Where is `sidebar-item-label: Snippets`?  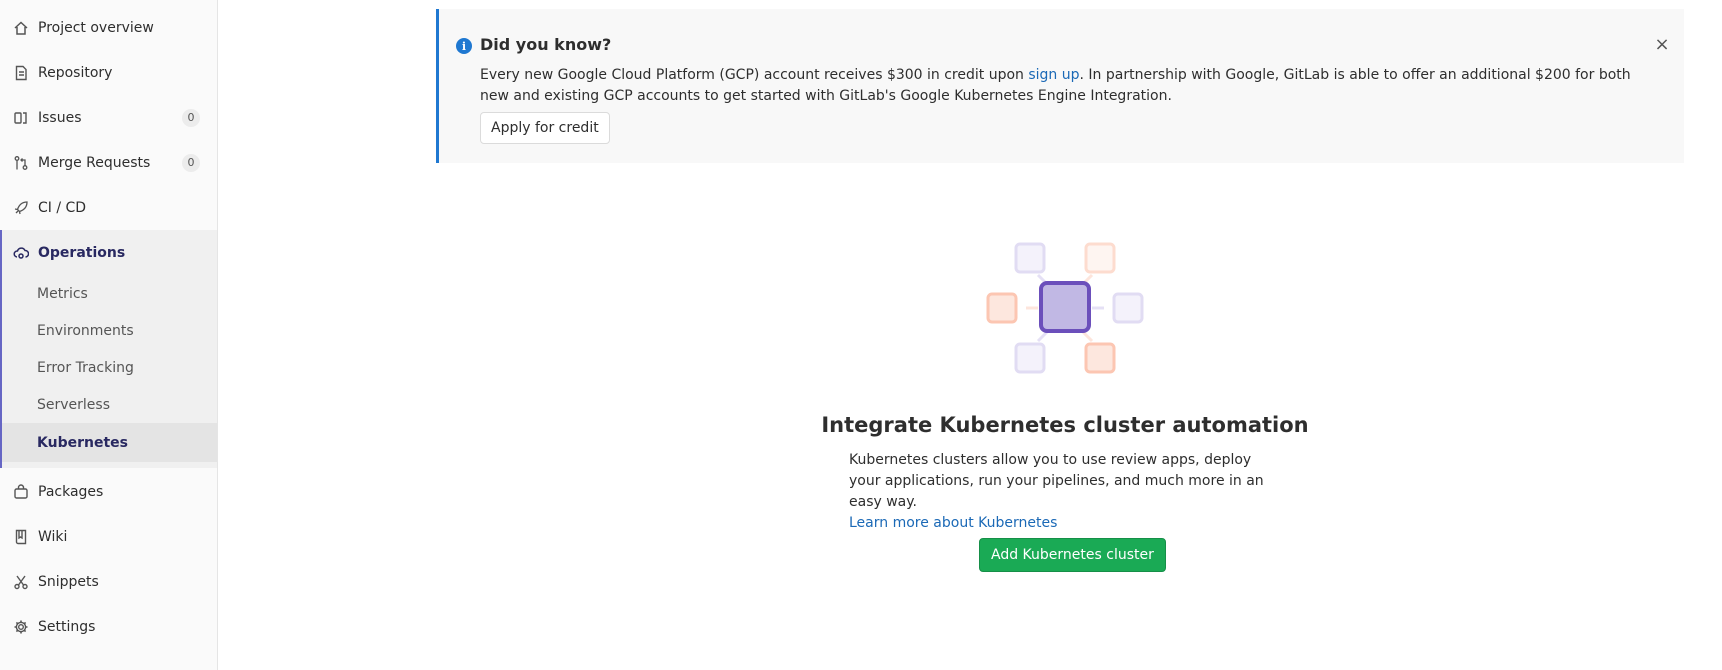
sidebar-item-label: Snippets is located at coordinates (68, 581).